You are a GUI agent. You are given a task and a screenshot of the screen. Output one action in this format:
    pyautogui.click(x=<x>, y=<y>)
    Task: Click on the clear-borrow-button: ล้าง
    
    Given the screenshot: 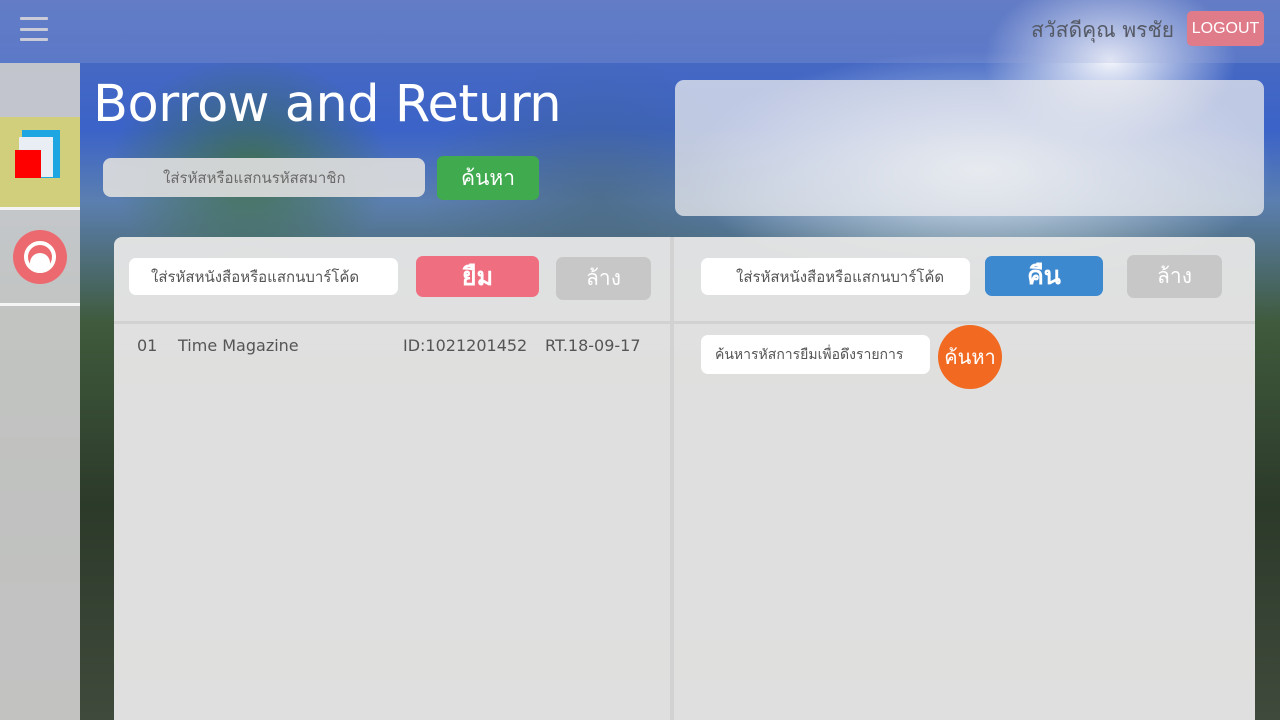 What is the action you would take?
    pyautogui.click(x=603, y=278)
    